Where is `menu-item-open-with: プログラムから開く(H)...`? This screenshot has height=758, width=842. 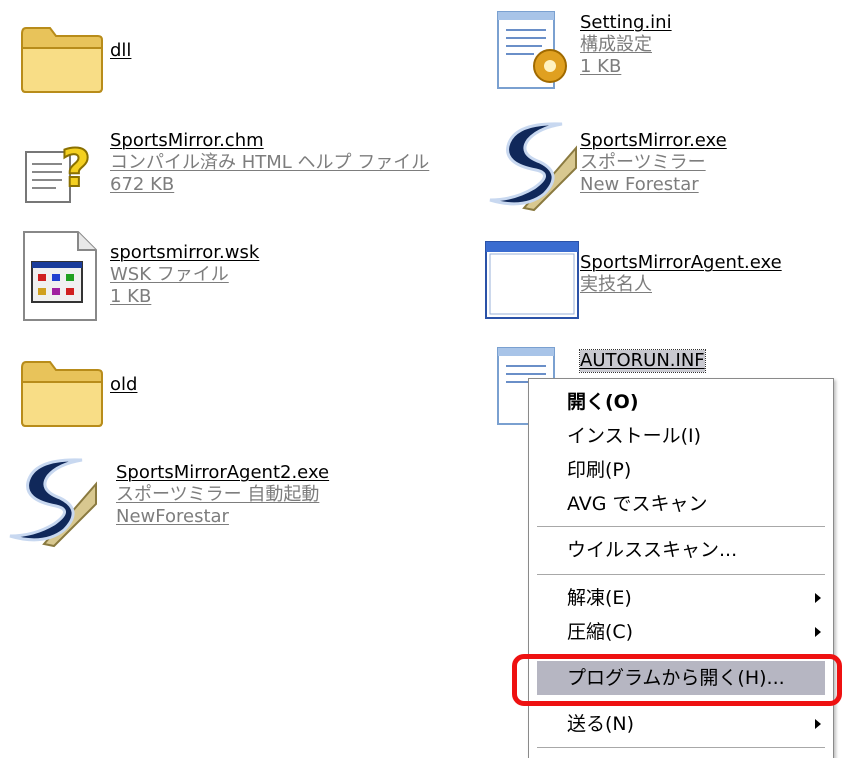 menu-item-open-with: プログラムから開く(H)... is located at coordinates (681, 678).